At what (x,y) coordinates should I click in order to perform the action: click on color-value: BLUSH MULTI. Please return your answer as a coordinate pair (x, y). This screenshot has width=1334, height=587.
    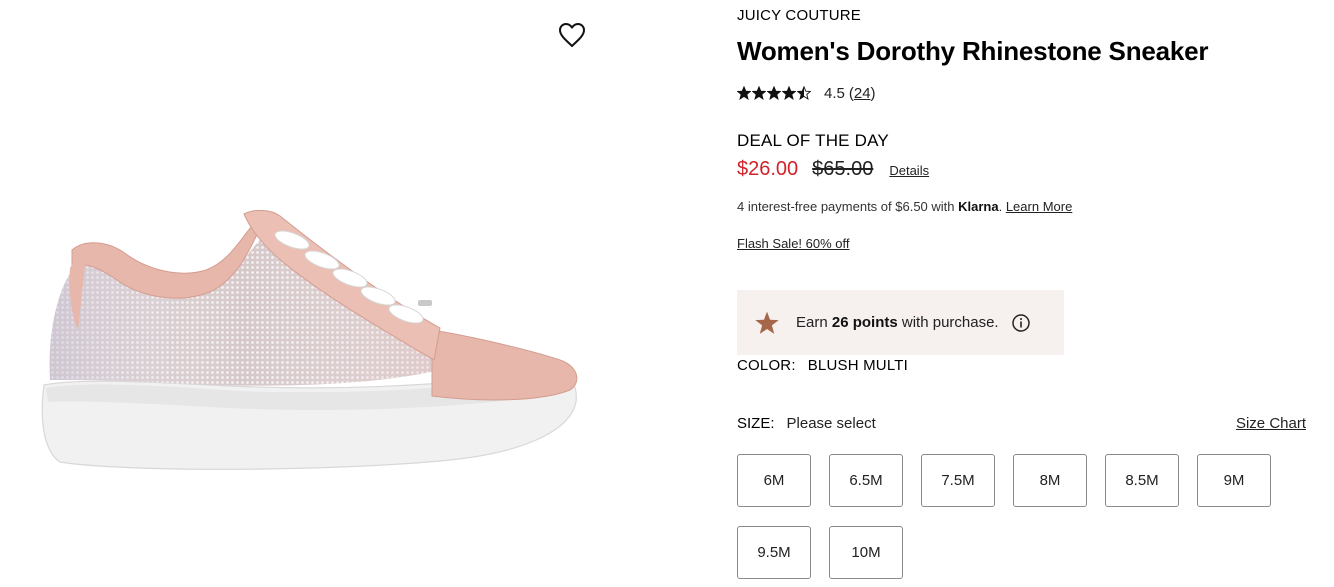
    Looking at the image, I should click on (857, 365).